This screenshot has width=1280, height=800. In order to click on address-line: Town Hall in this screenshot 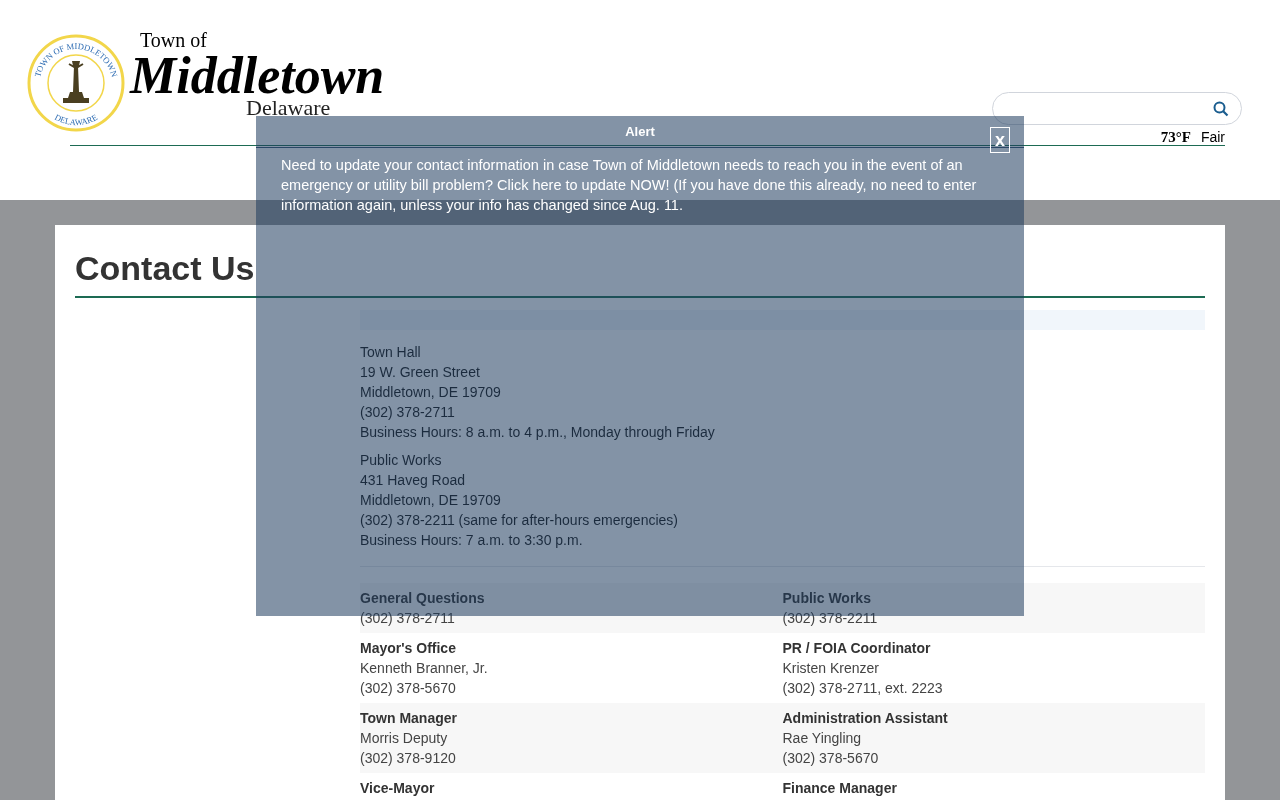, I will do `click(391, 352)`.